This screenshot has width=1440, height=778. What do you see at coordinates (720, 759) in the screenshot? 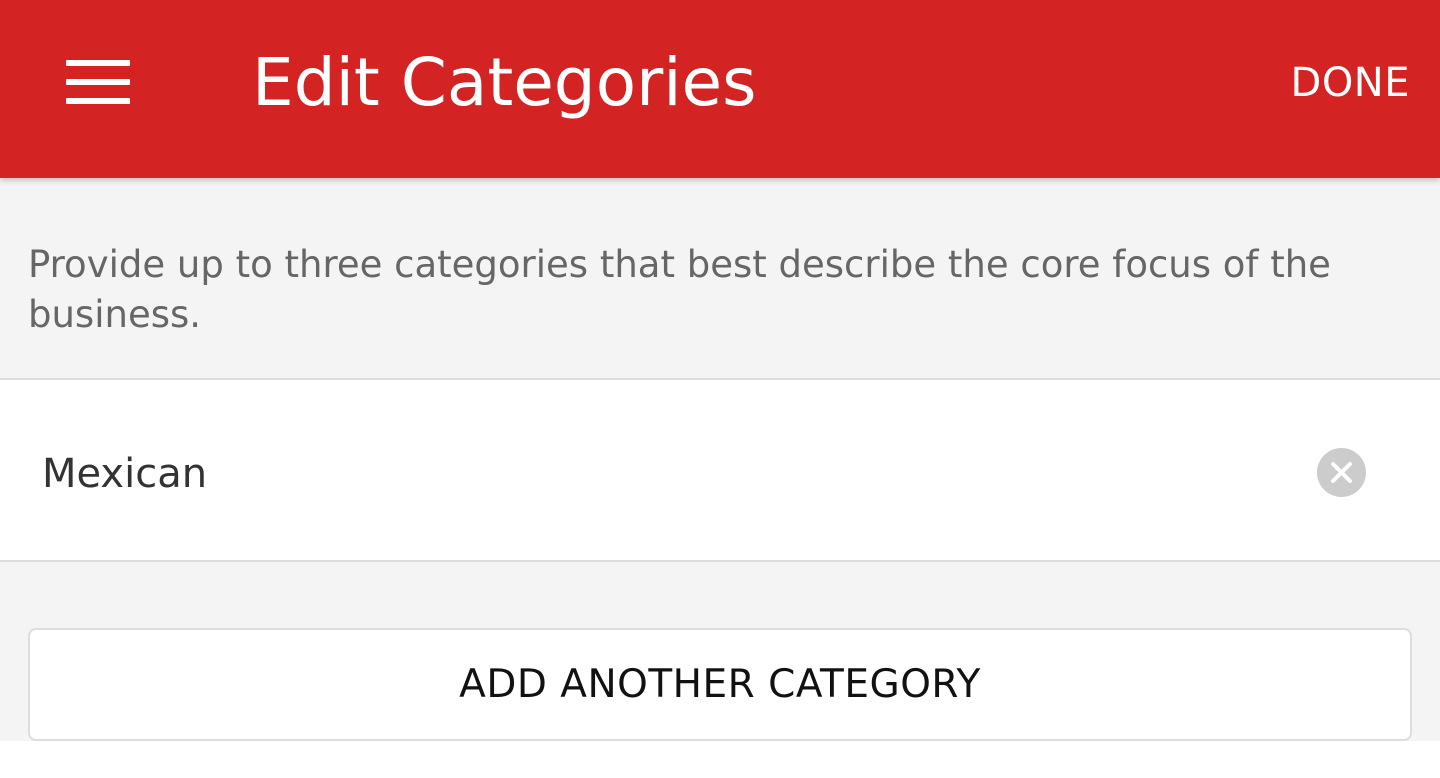
I see `bottom-strip` at bounding box center [720, 759].